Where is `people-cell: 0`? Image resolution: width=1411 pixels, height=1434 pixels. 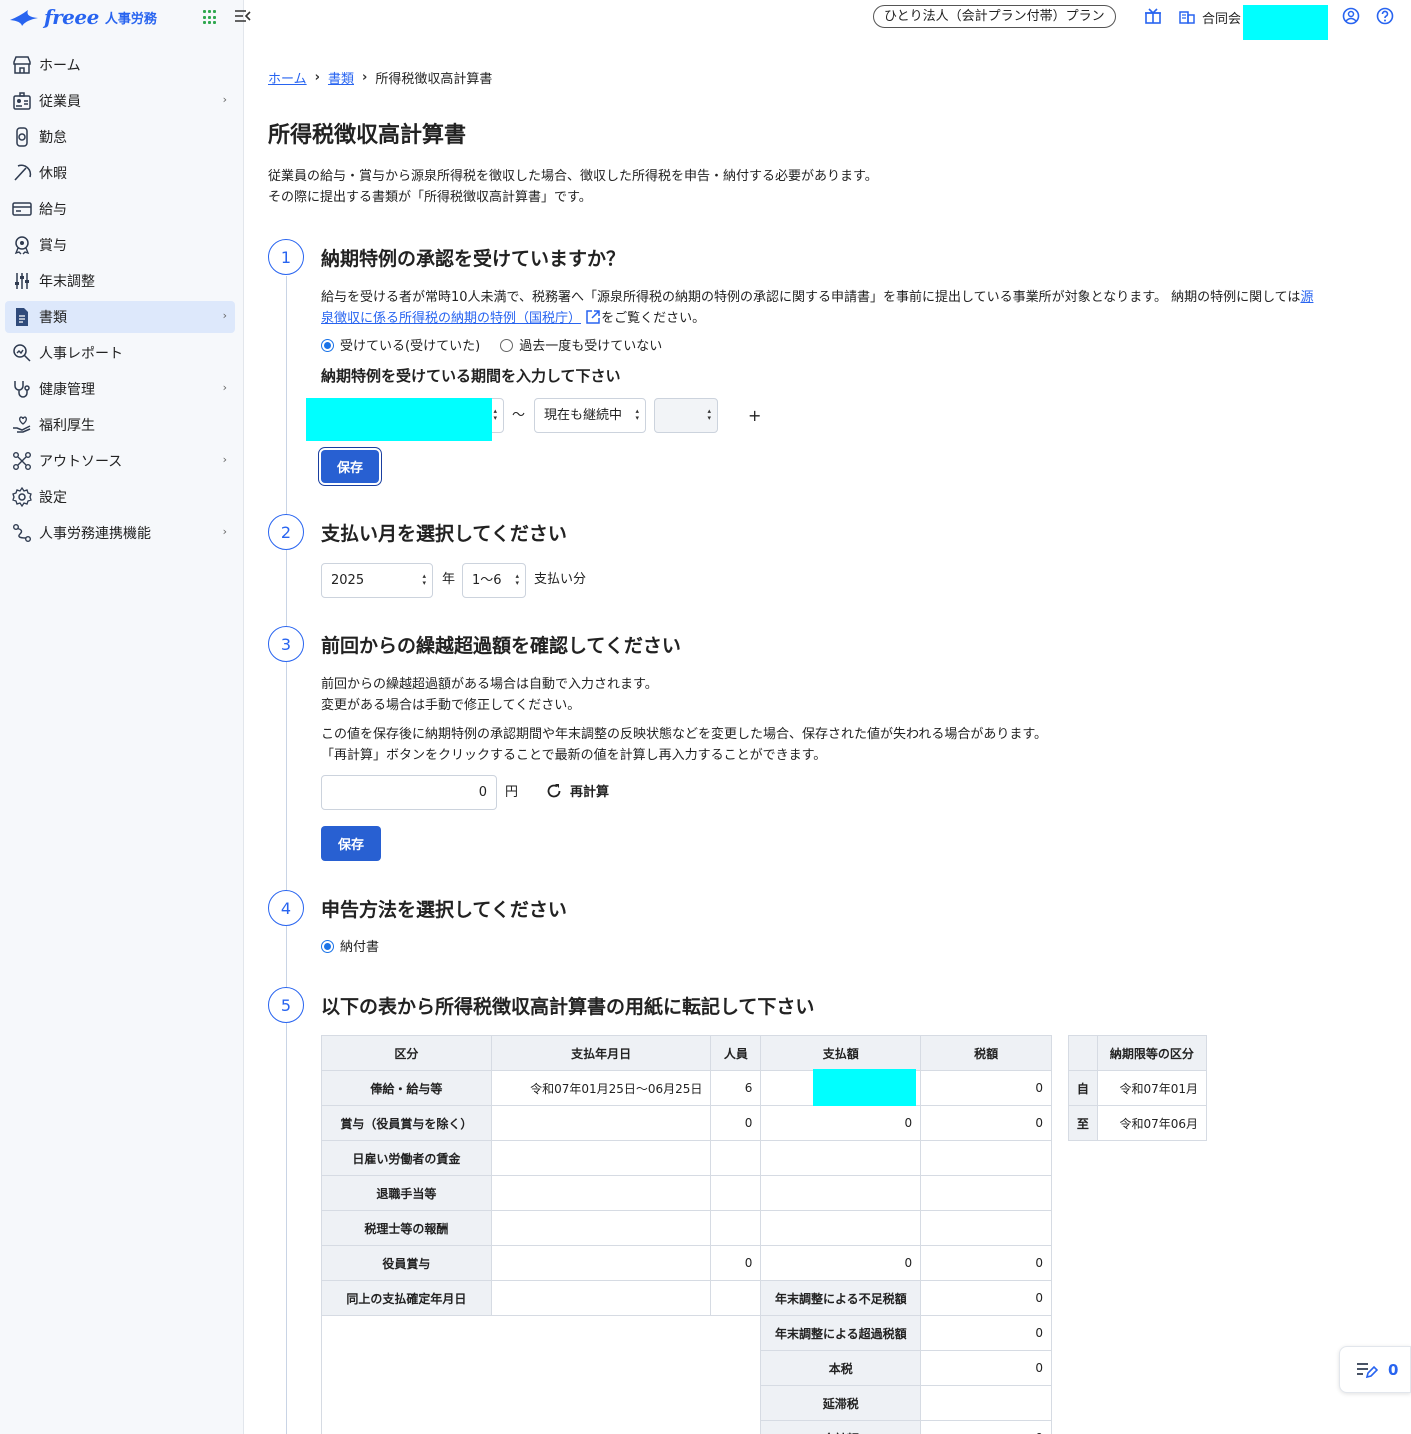 people-cell: 0 is located at coordinates (736, 1263).